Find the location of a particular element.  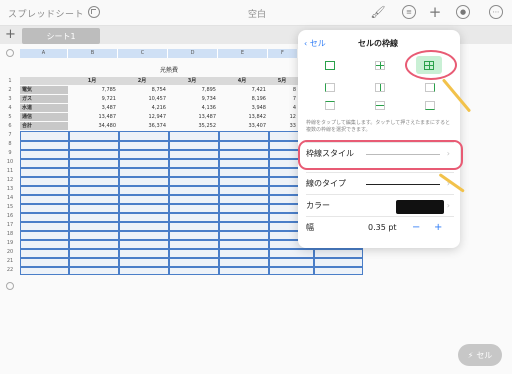

border-outline-button is located at coordinates (330, 65).